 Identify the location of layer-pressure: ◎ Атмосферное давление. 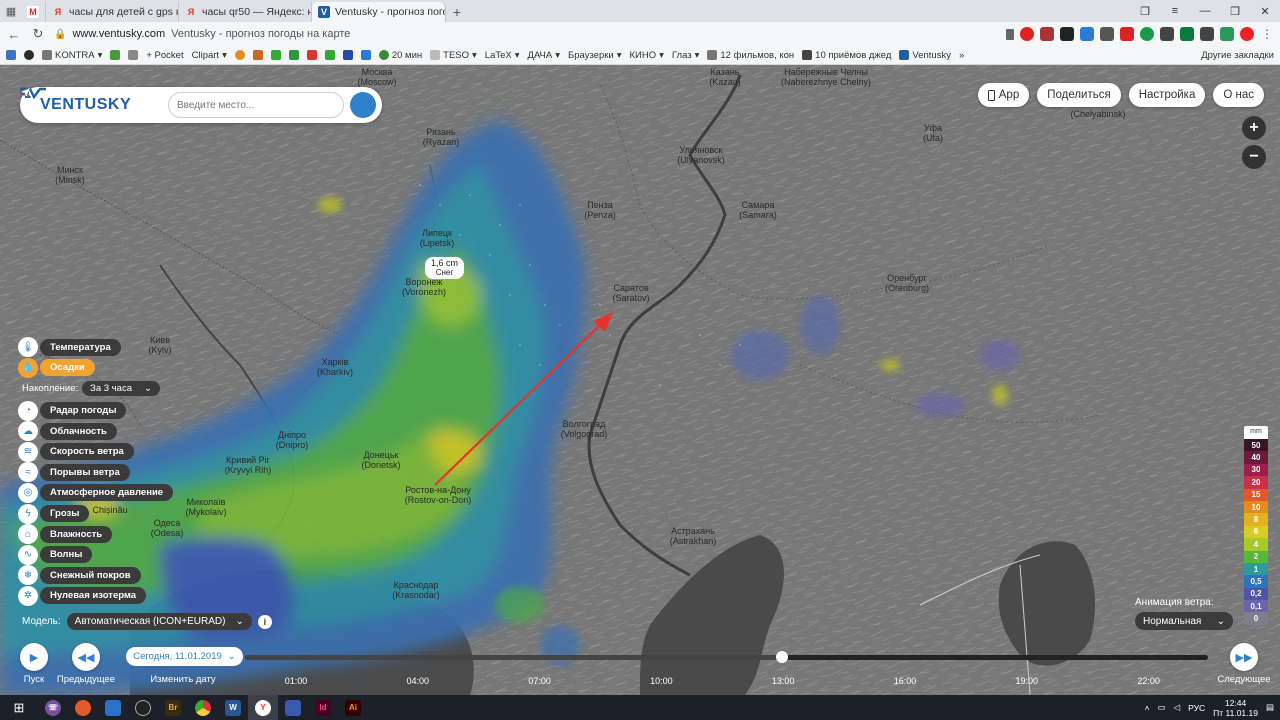
(96, 492).